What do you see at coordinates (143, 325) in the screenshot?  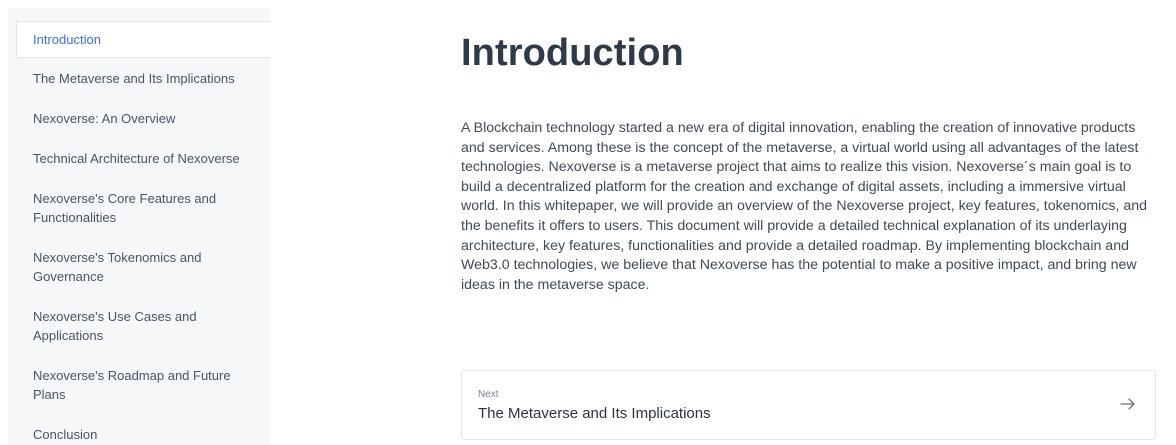 I see `sidebar-item-use-cases: Nexoverse's Use Cases and Applications` at bounding box center [143, 325].